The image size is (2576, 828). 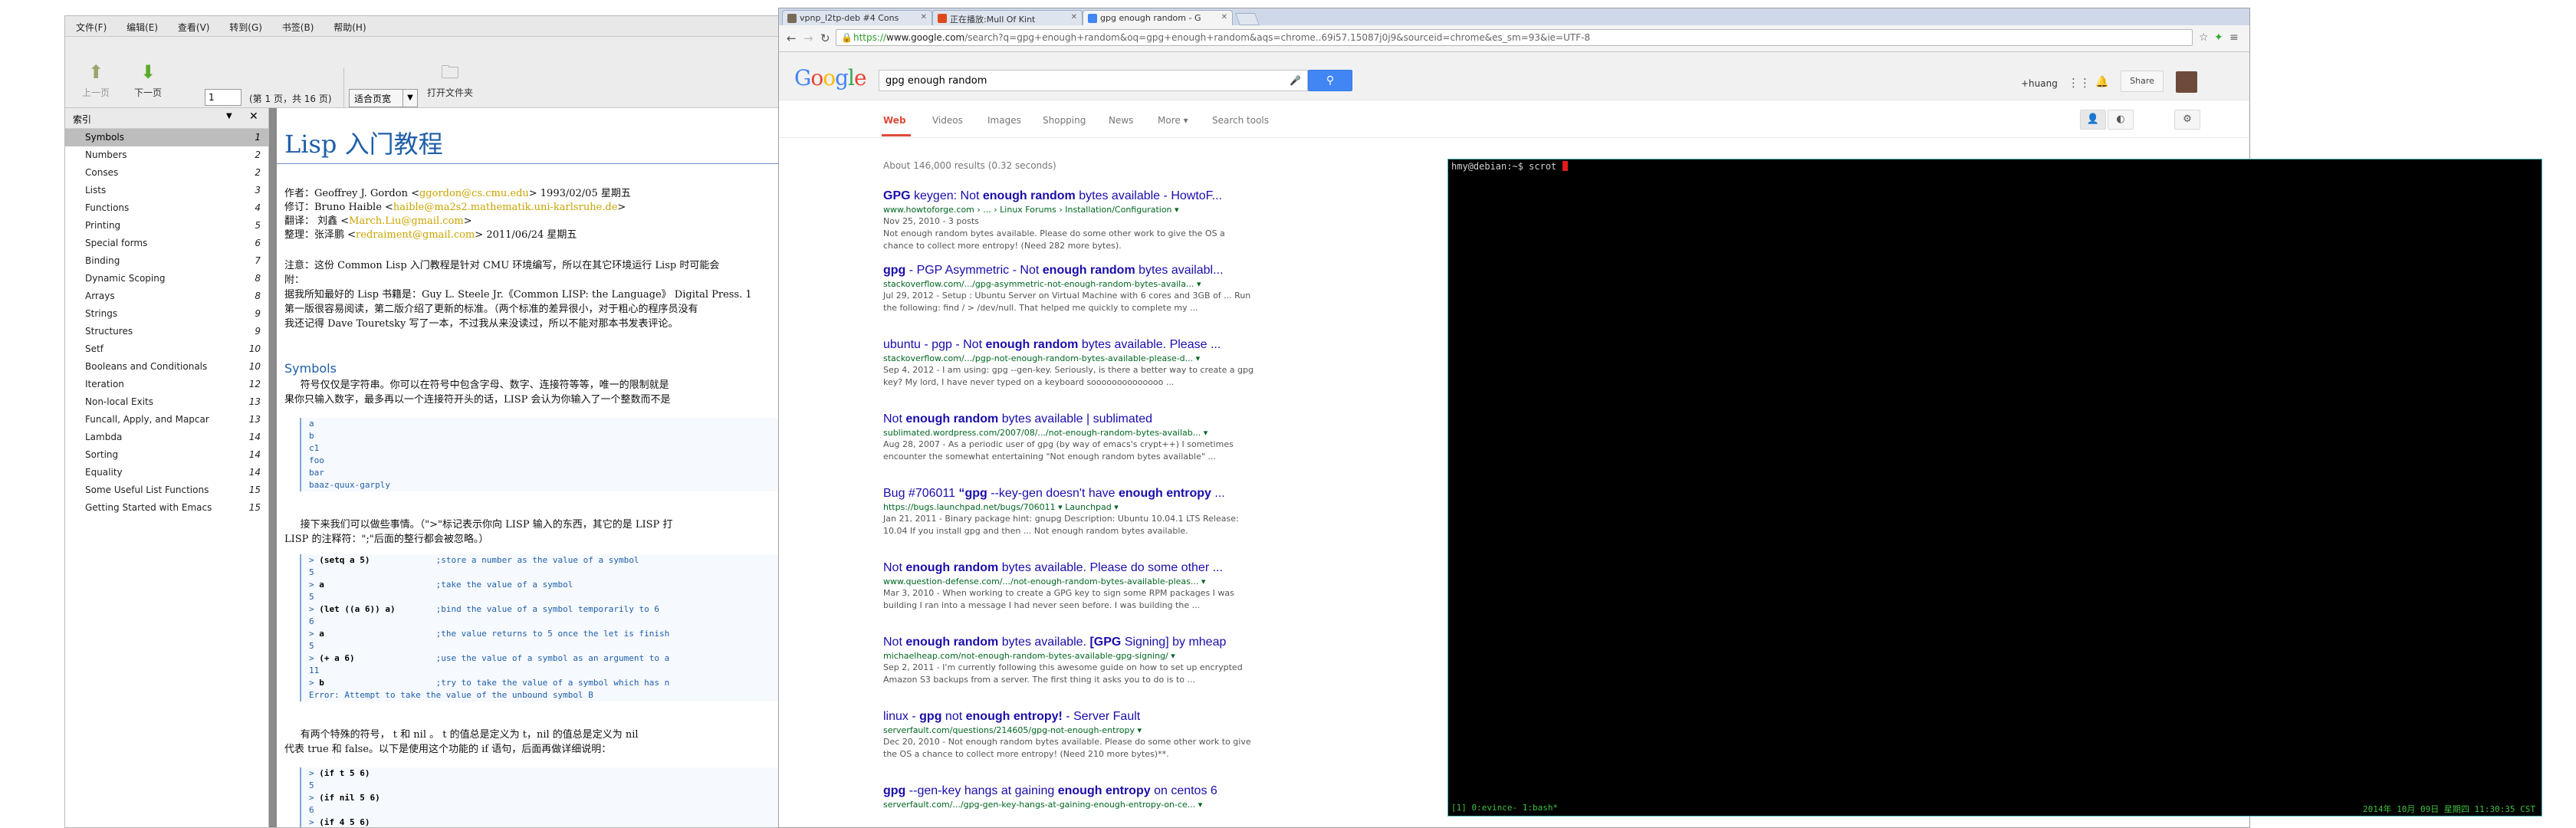 What do you see at coordinates (108, 208) in the screenshot?
I see `toc-item-title: Functions` at bounding box center [108, 208].